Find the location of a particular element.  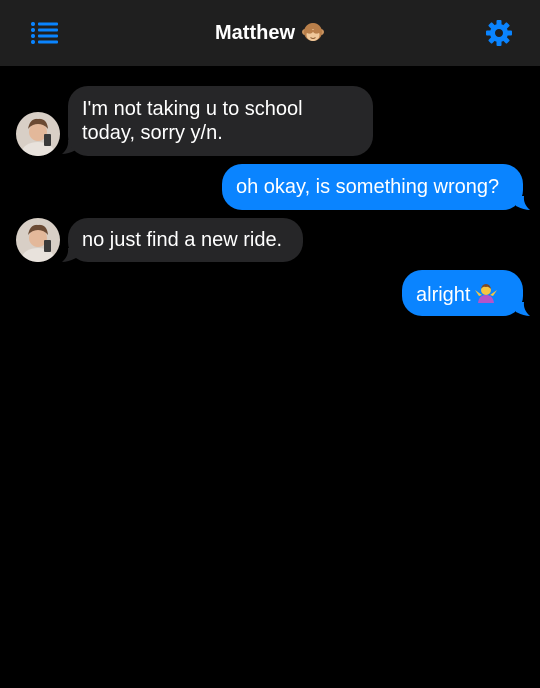

outgoing-message: alright is located at coordinates (462, 293).